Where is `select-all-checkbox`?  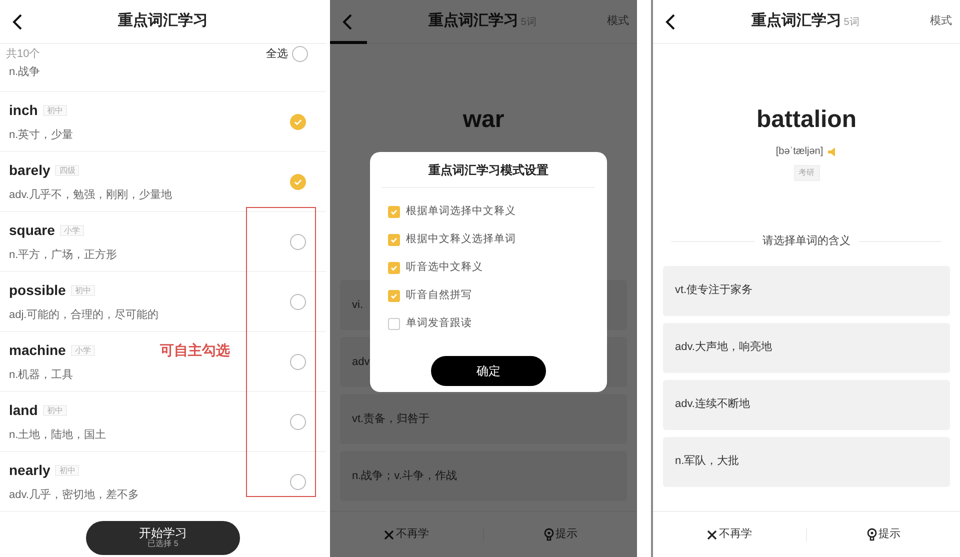
select-all-checkbox is located at coordinates (300, 54).